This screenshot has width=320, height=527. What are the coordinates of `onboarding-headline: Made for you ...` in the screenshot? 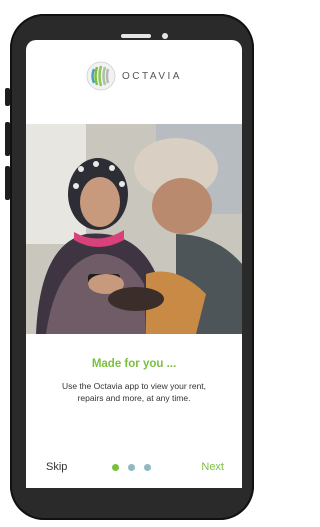 It's located at (134, 364).